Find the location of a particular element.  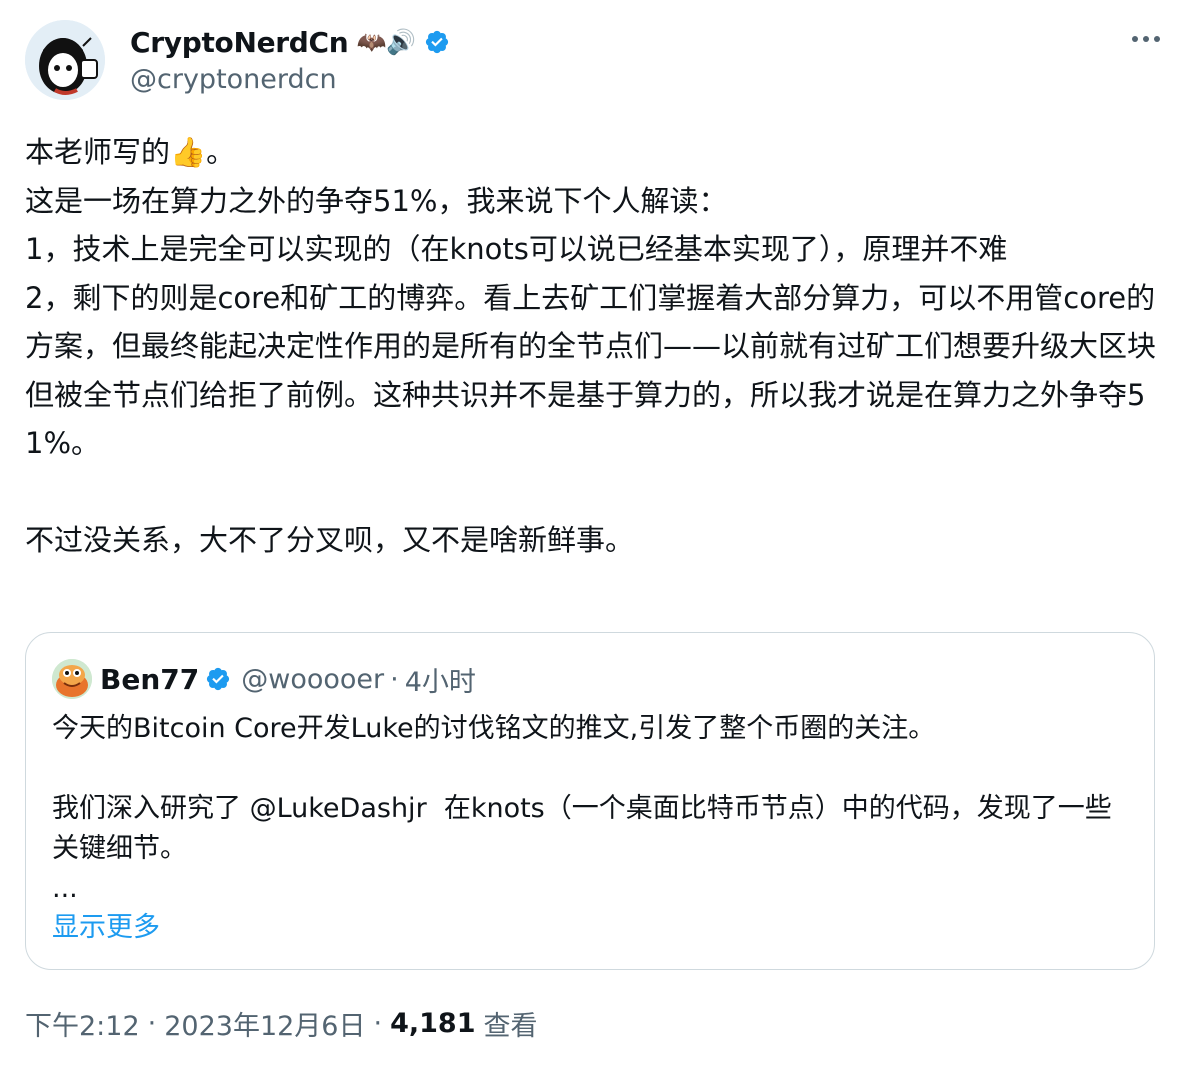

more-options-button is located at coordinates (1146, 39).